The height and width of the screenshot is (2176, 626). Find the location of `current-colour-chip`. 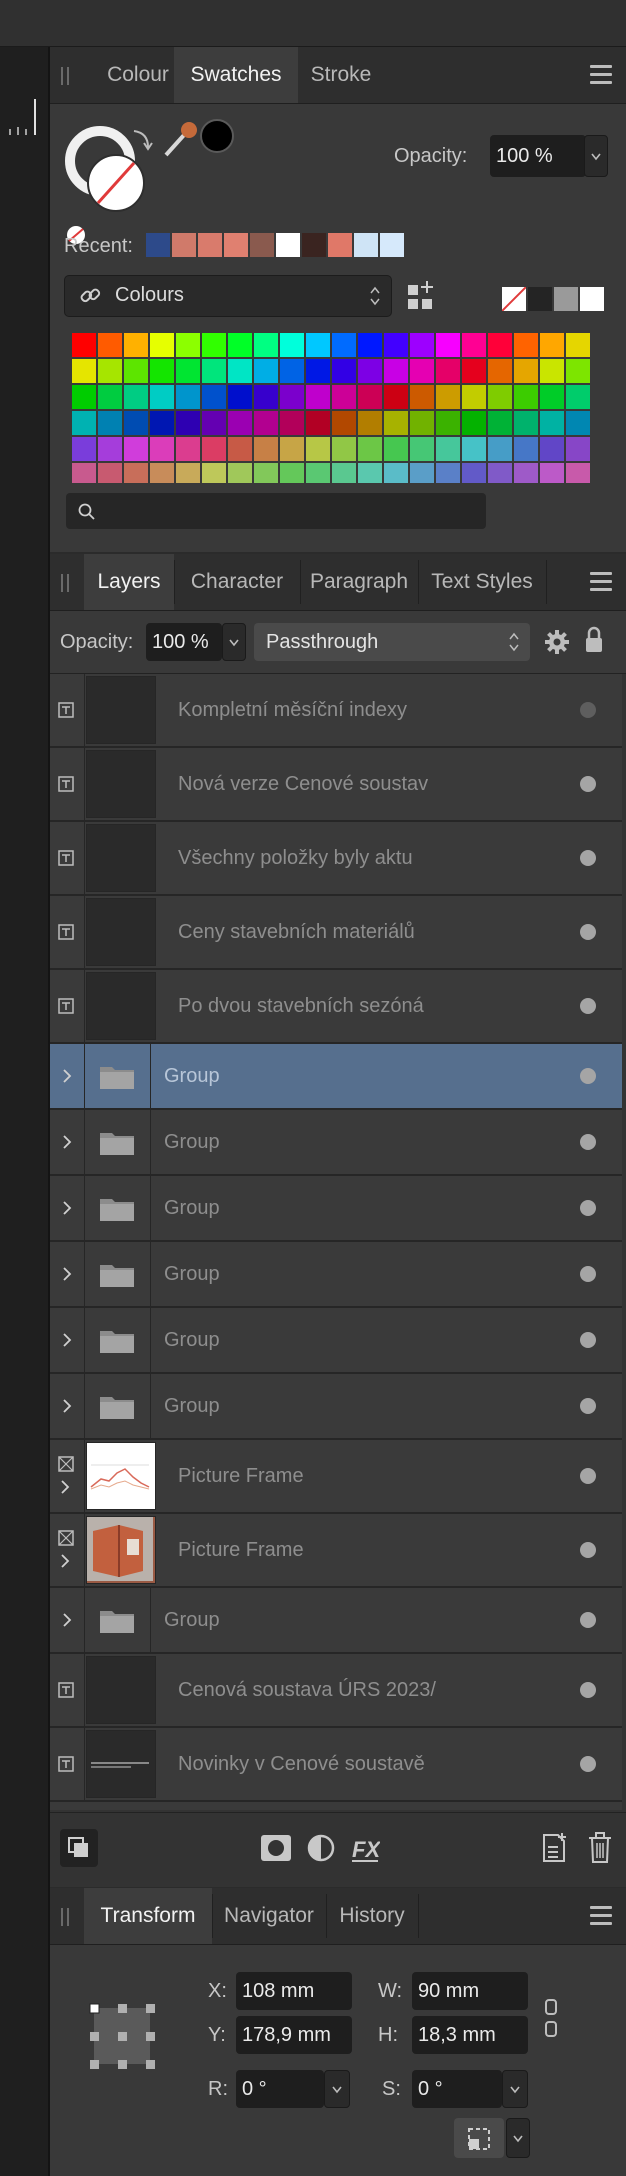

current-colour-chip is located at coordinates (217, 136).